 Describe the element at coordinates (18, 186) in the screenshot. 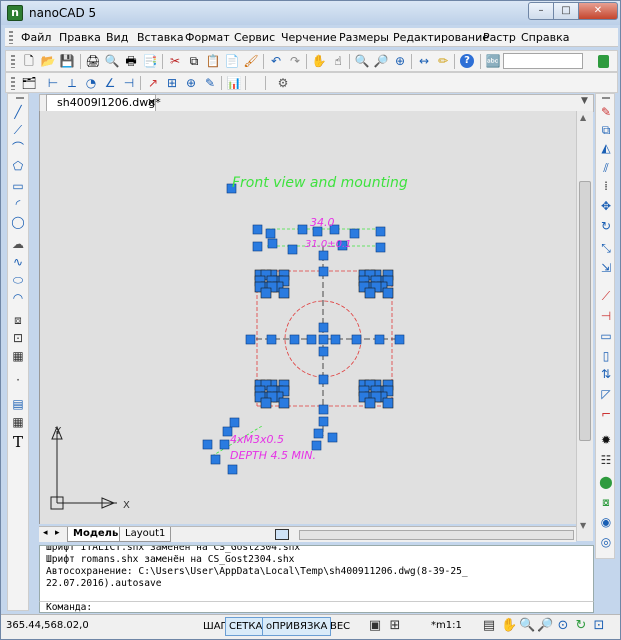

I see `rectangle-icon: ▭` at that location.